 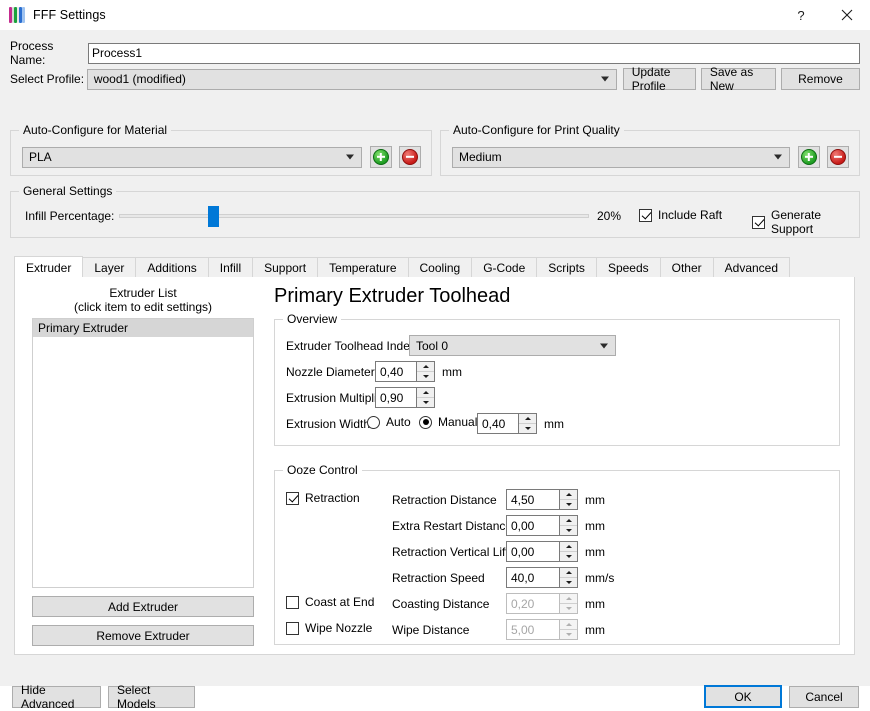 I want to click on extrusion-width-auto-radio: Auto, so click(x=389, y=422).